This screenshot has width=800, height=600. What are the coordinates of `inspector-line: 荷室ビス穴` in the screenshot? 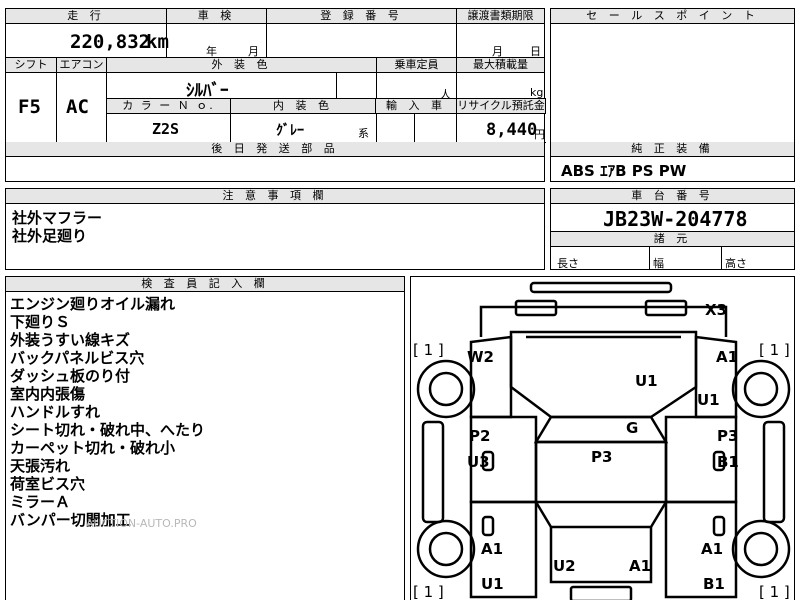 It's located at (48, 484).